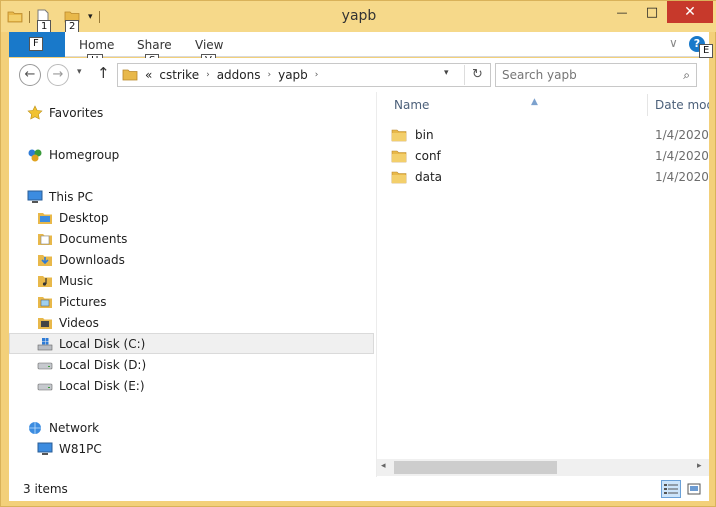 This screenshot has width=716, height=507. What do you see at coordinates (383, 466) in the screenshot?
I see `scroll-left-icon: ◂` at bounding box center [383, 466].